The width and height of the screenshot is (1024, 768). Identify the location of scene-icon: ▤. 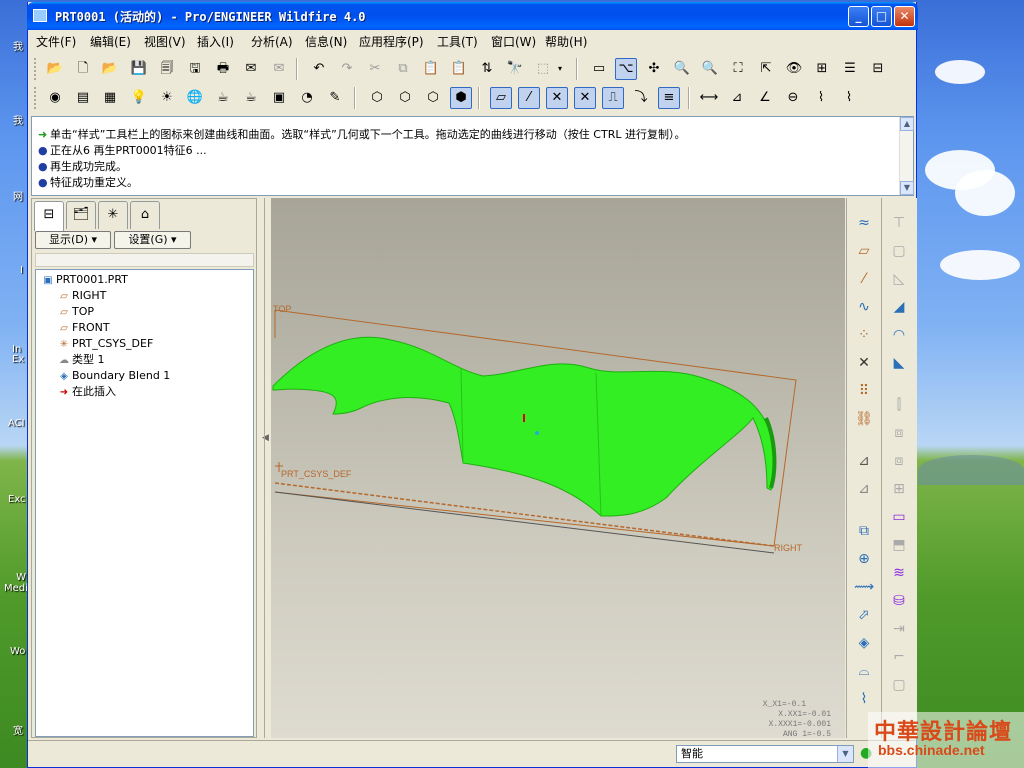
(83, 98).